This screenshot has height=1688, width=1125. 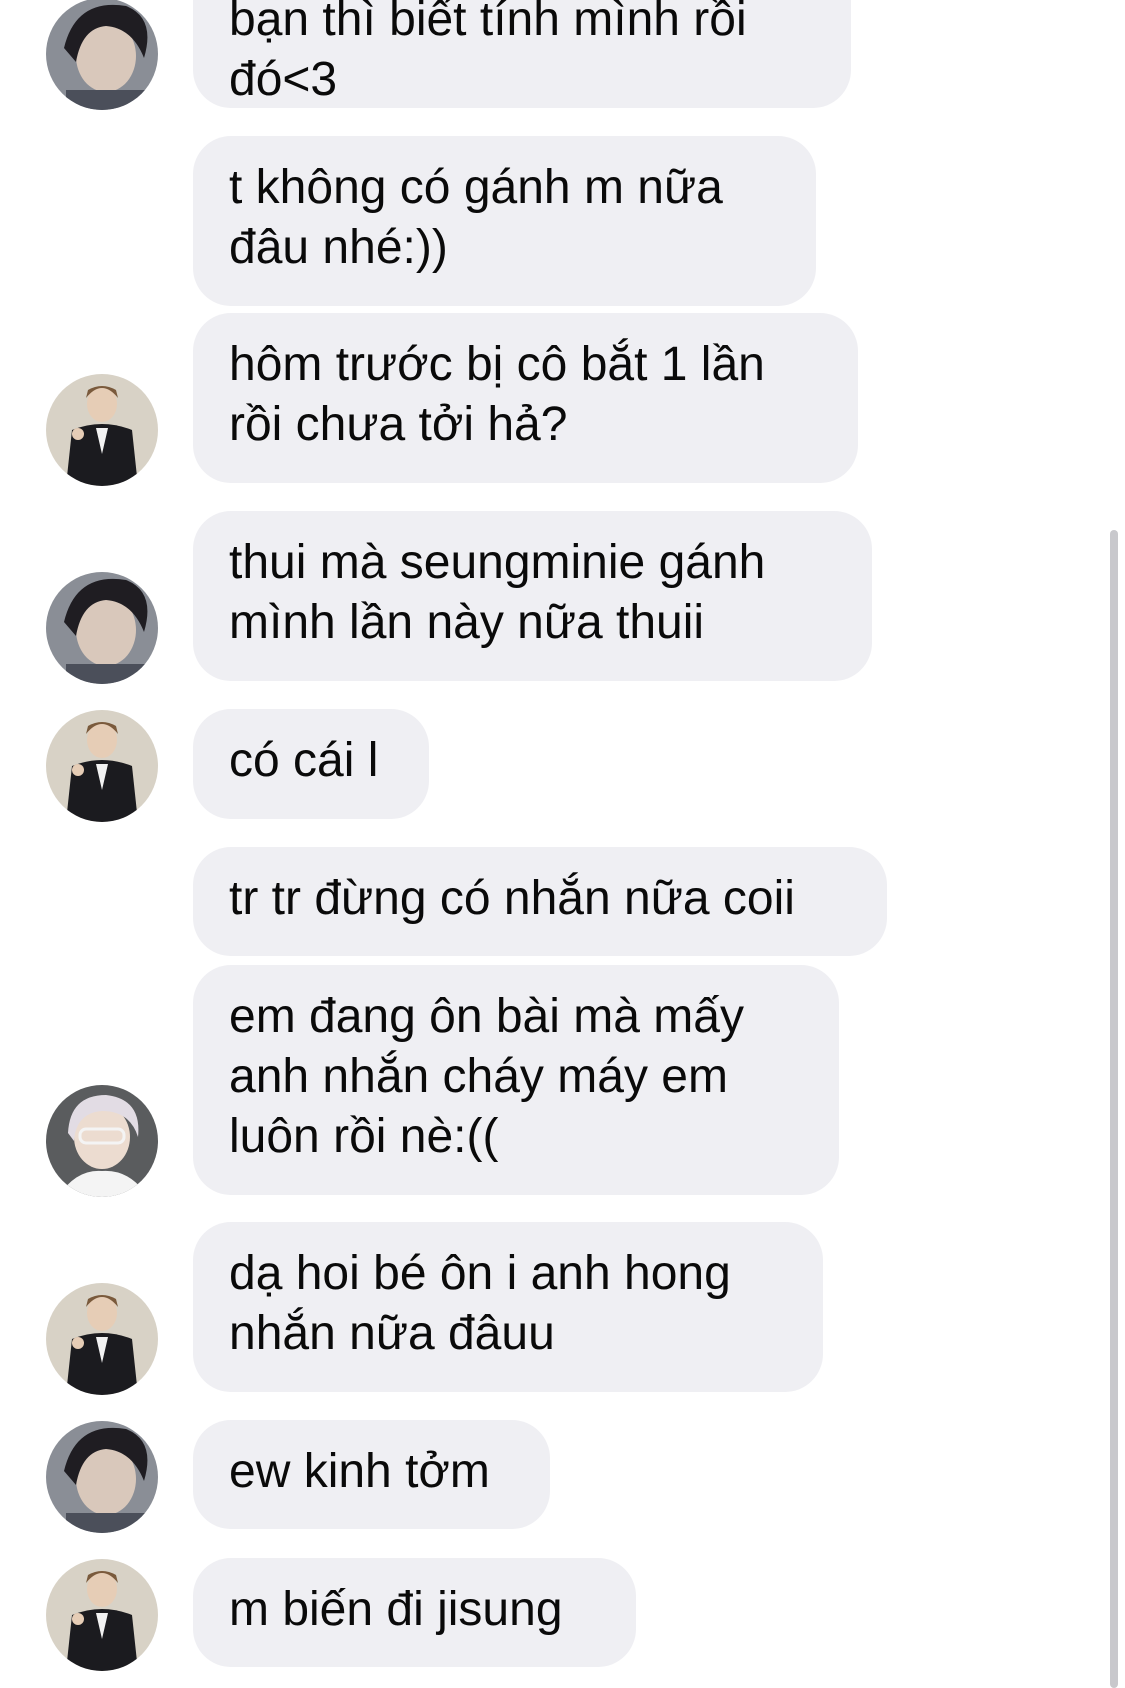 What do you see at coordinates (1114, 1109) in the screenshot?
I see `scrollbar` at bounding box center [1114, 1109].